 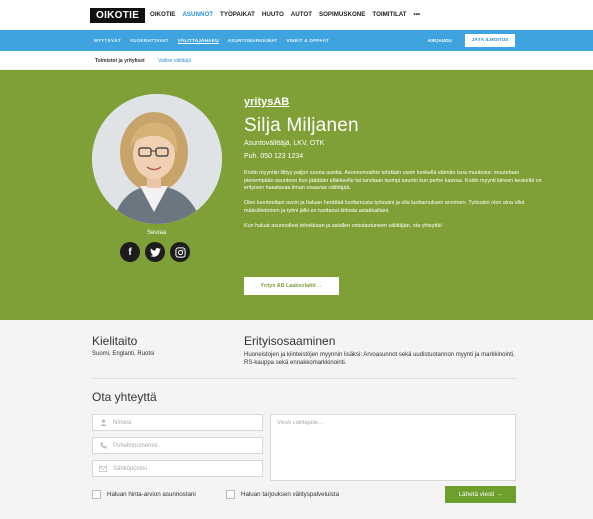 I want to click on nav-autot: AUTOT, so click(x=301, y=14).